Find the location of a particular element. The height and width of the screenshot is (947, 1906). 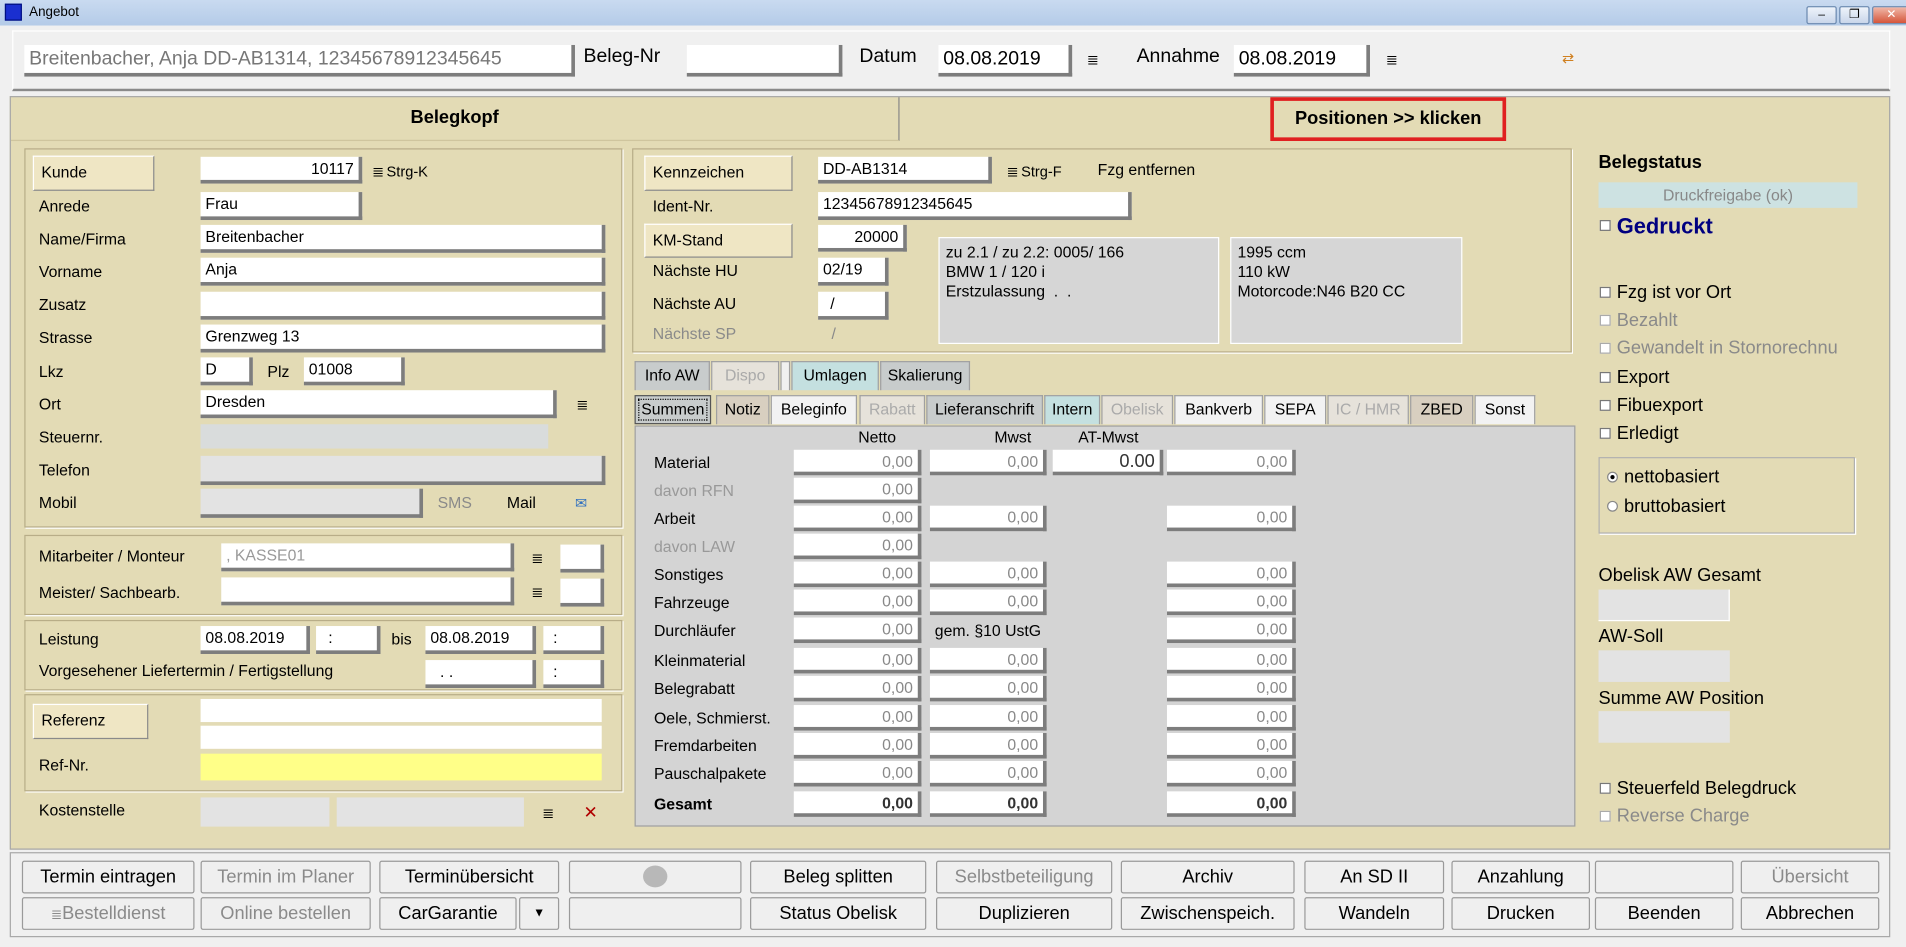

mail-send-icon: ✉ is located at coordinates (581, 503).